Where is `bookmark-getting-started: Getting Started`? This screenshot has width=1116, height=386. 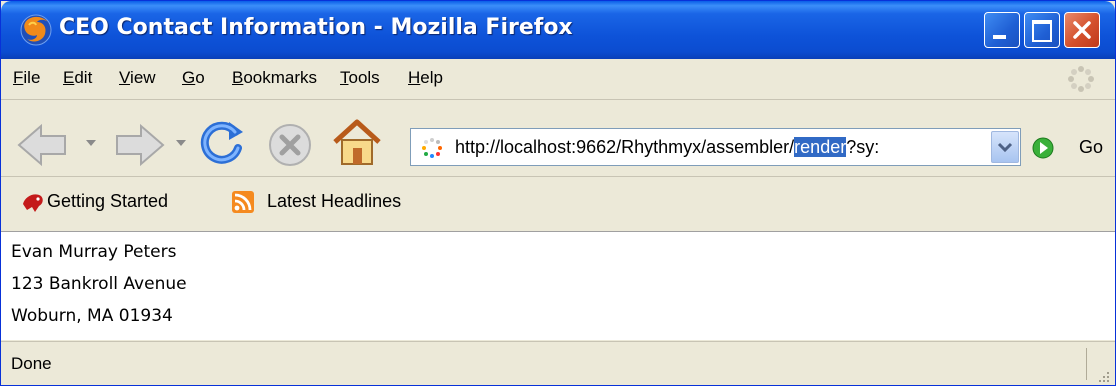 bookmark-getting-started: Getting Started is located at coordinates (107, 201).